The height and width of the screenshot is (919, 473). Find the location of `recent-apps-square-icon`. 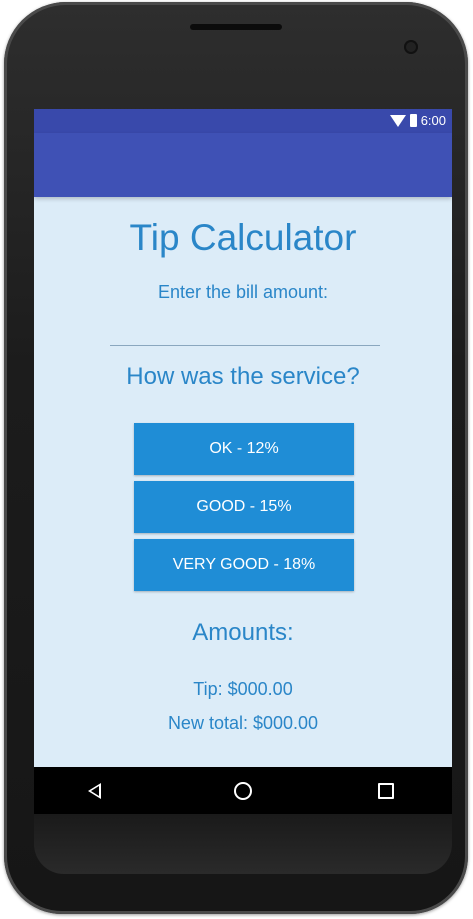

recent-apps-square-icon is located at coordinates (386, 790).